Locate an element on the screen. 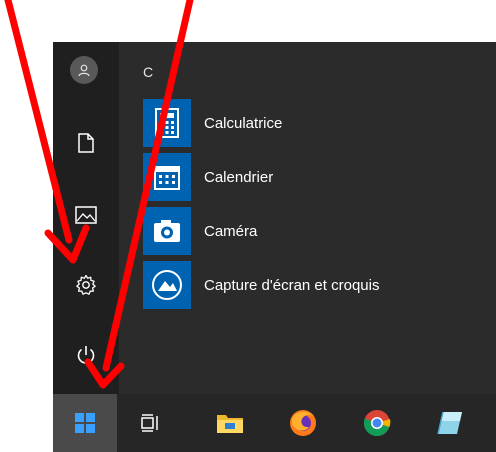 This screenshot has height=452, width=496. chrome-button is located at coordinates (377, 423).